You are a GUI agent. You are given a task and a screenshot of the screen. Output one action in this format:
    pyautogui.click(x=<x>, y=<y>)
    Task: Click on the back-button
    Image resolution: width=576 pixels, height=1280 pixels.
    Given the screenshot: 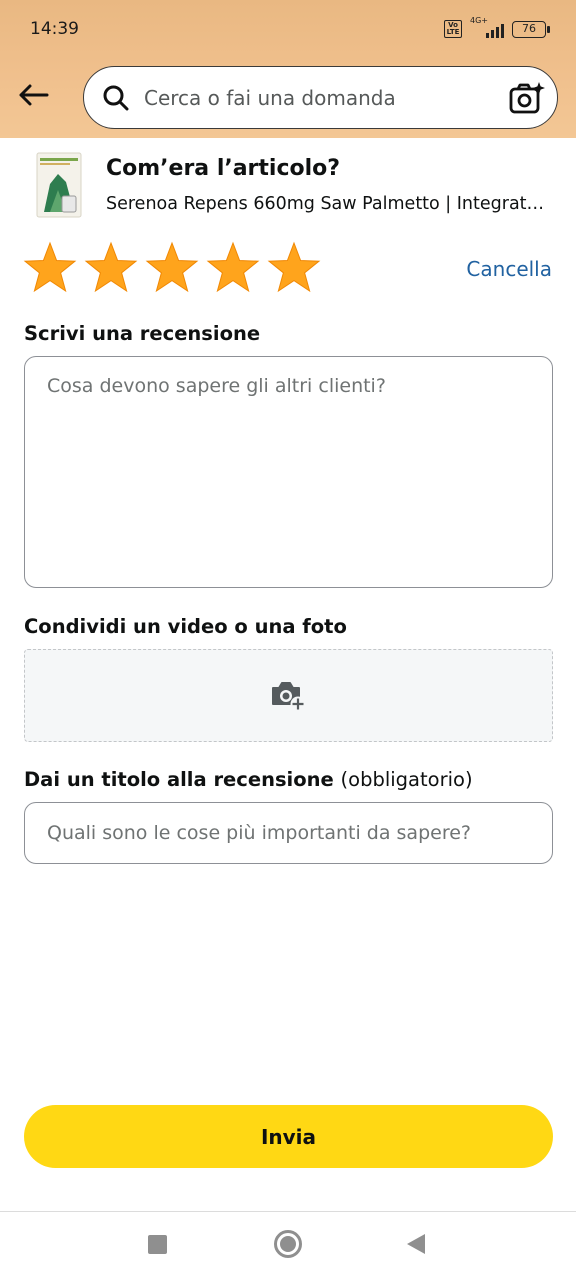 What is the action you would take?
    pyautogui.click(x=33, y=95)
    